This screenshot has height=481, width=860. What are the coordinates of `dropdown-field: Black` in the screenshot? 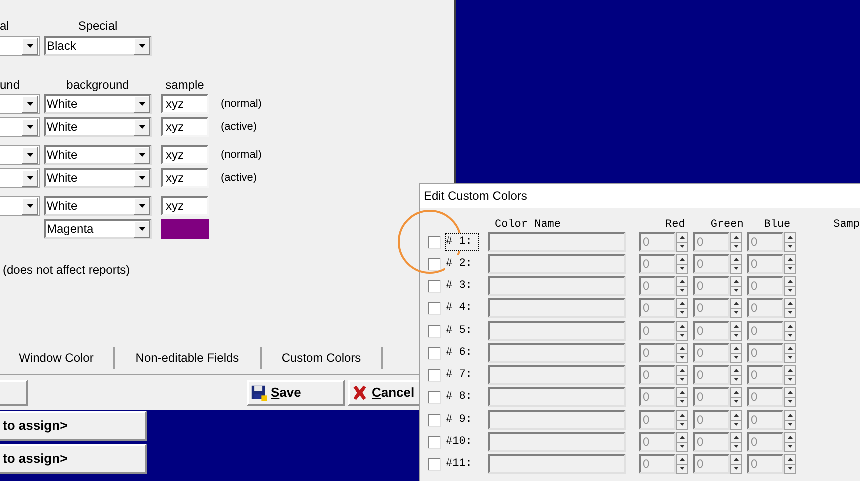 It's located at (98, 46).